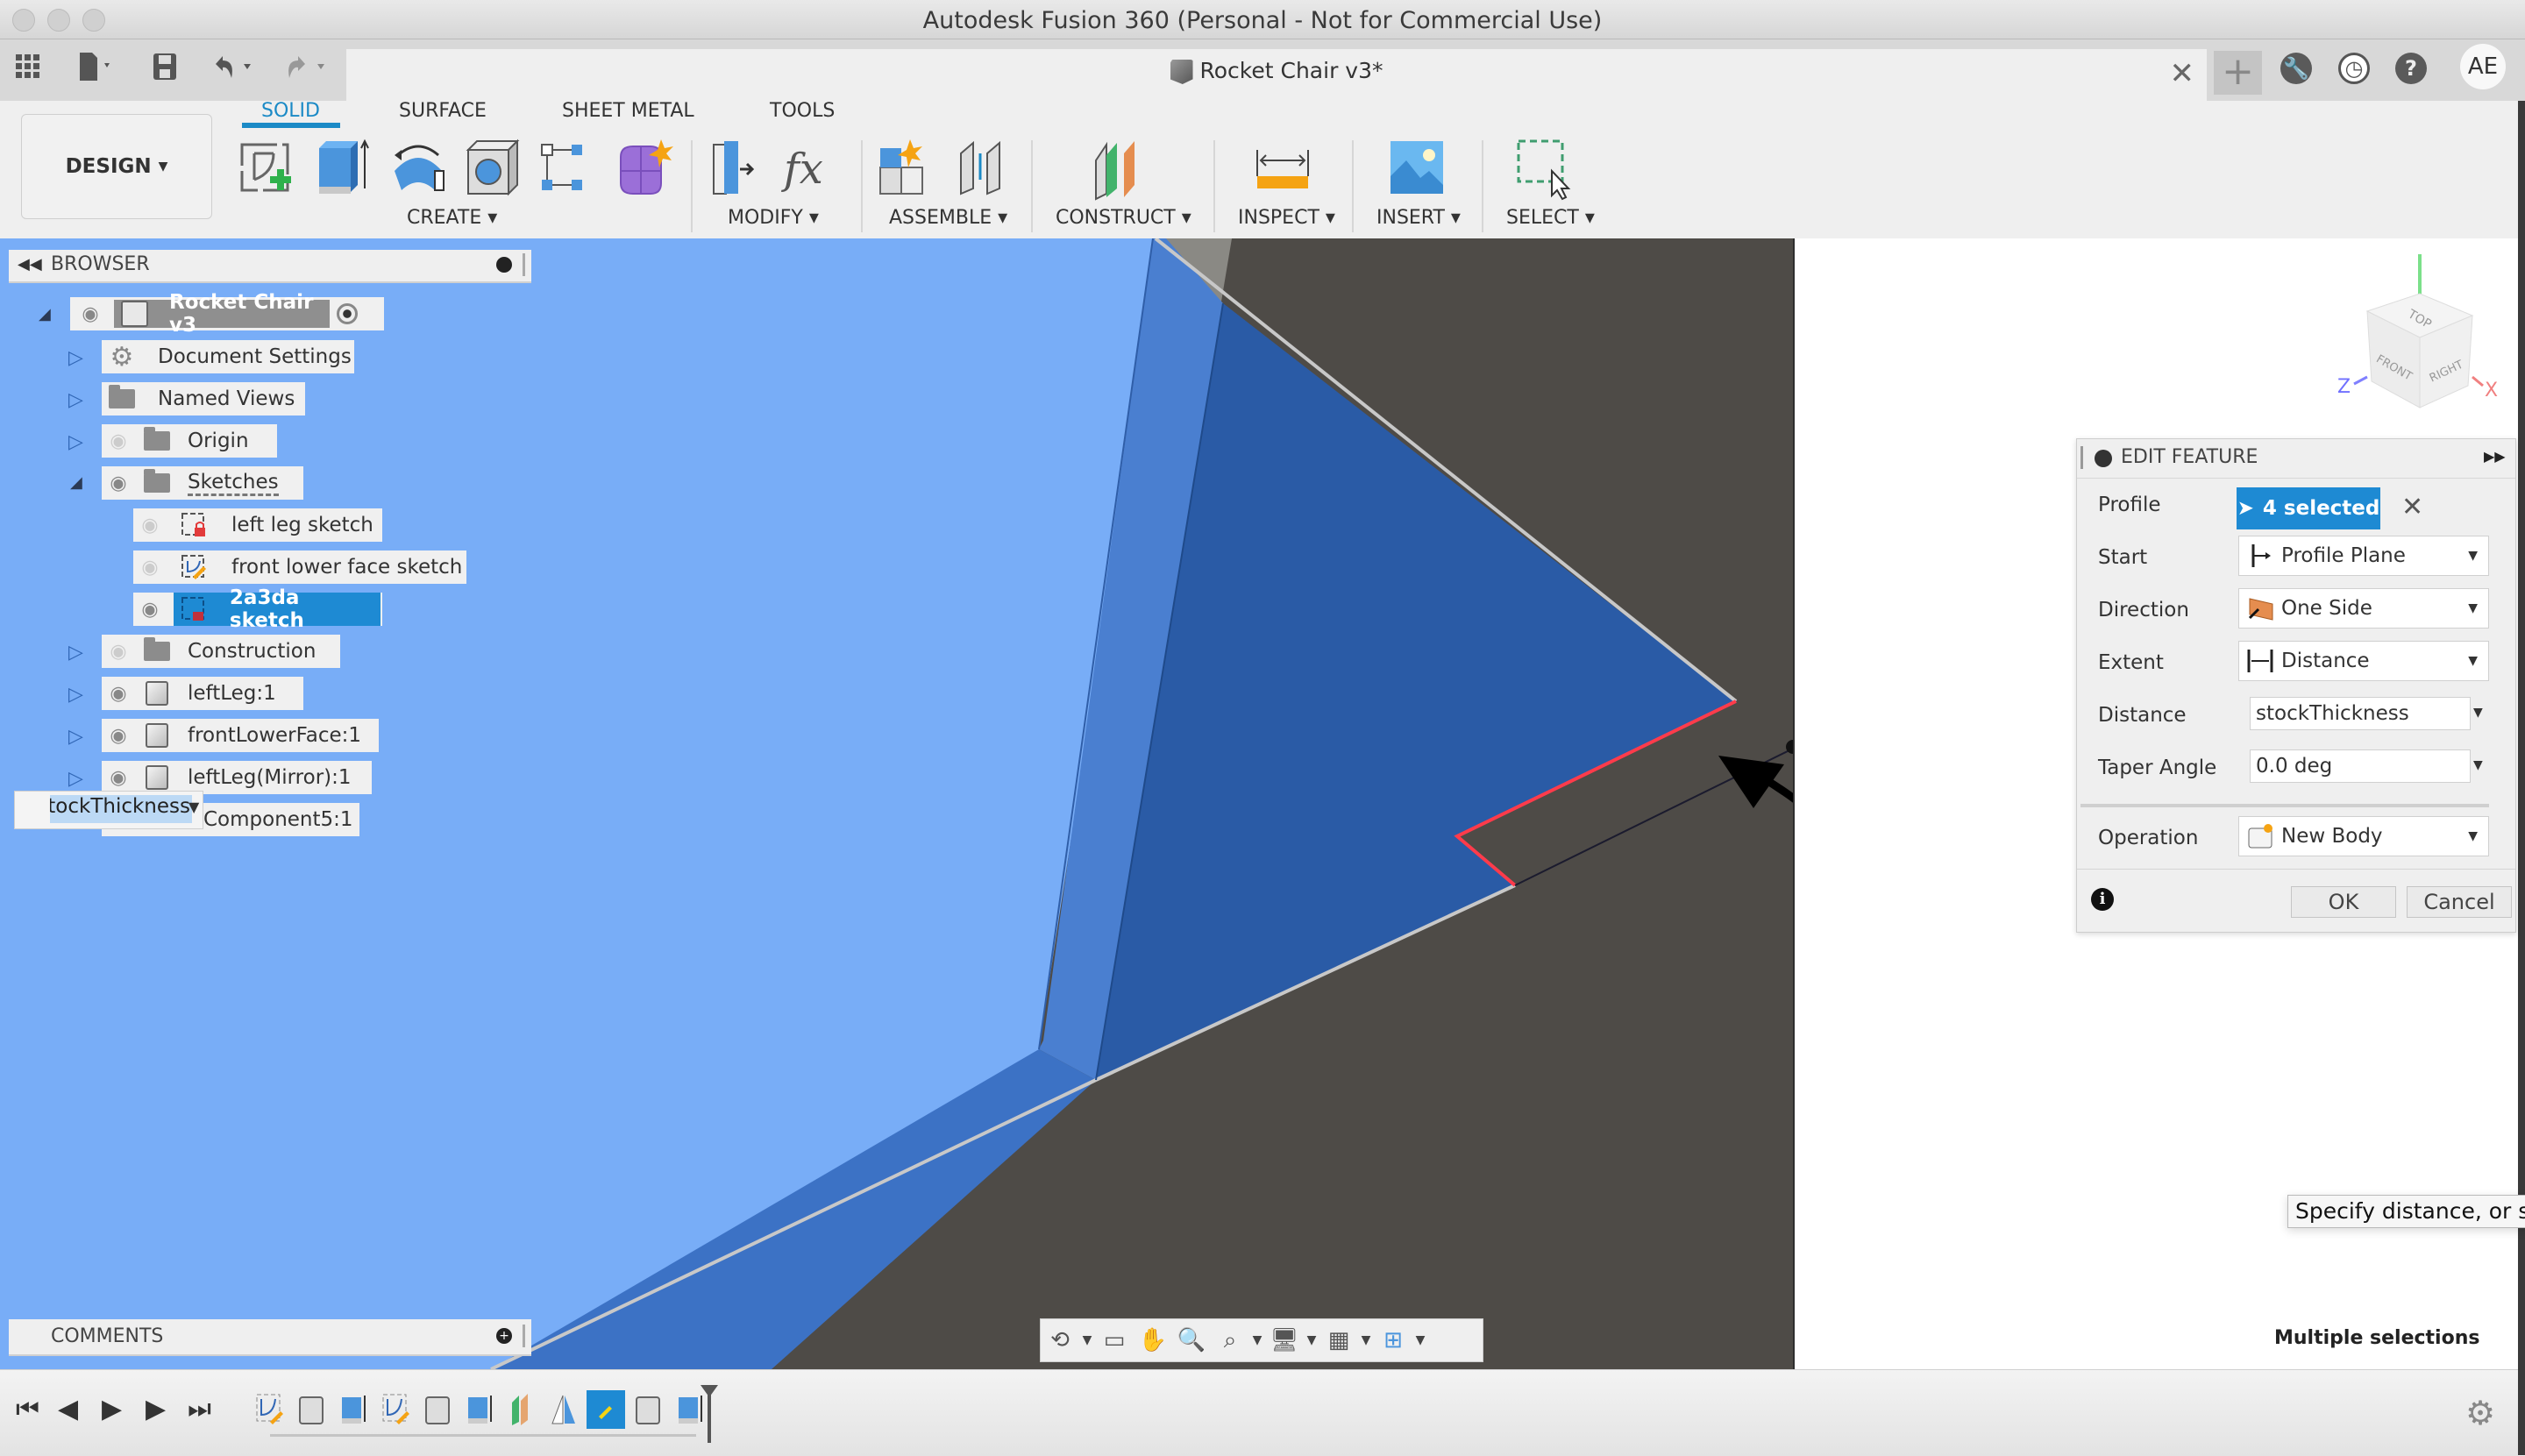 This screenshot has width=2525, height=1456. What do you see at coordinates (492, 168) in the screenshot?
I see `hole-icon` at bounding box center [492, 168].